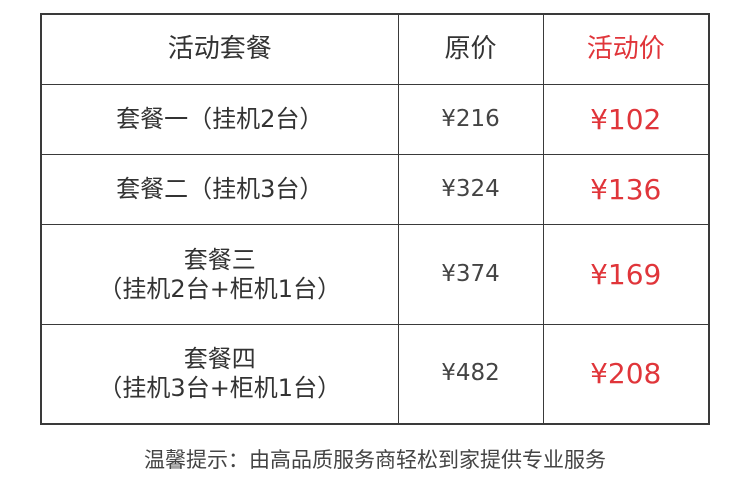  I want to click on package-name: 套餐一（挂机2台）, so click(220, 119).